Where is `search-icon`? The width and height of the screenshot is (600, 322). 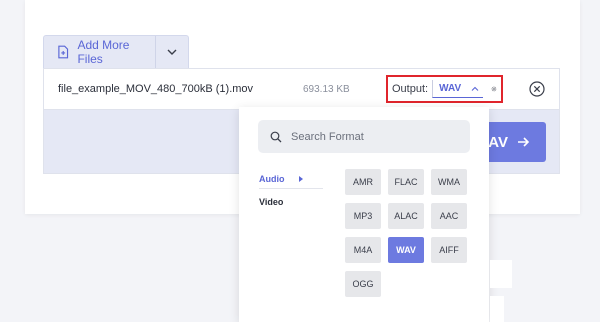 search-icon is located at coordinates (276, 136).